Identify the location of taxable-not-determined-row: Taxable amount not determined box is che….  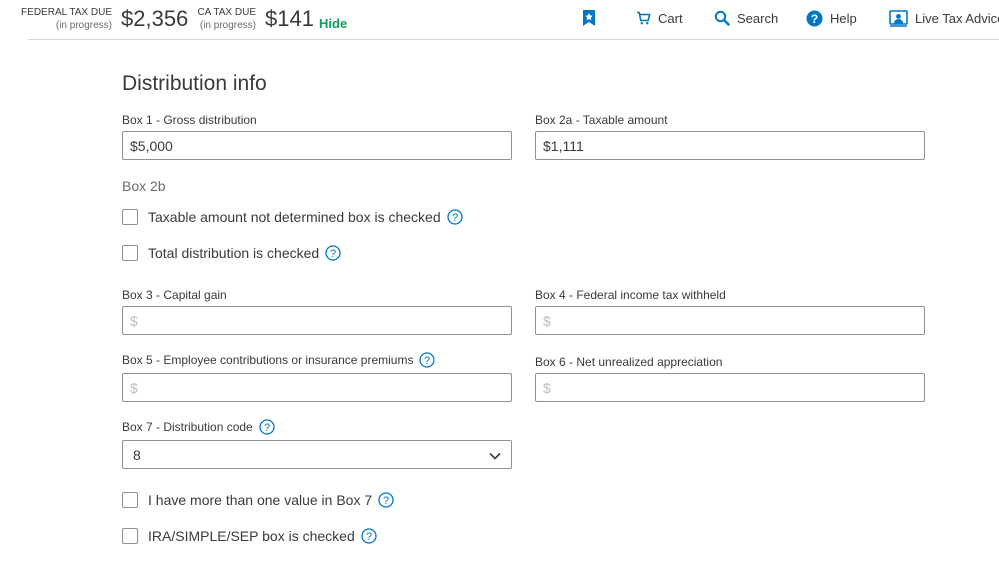
(292, 217).